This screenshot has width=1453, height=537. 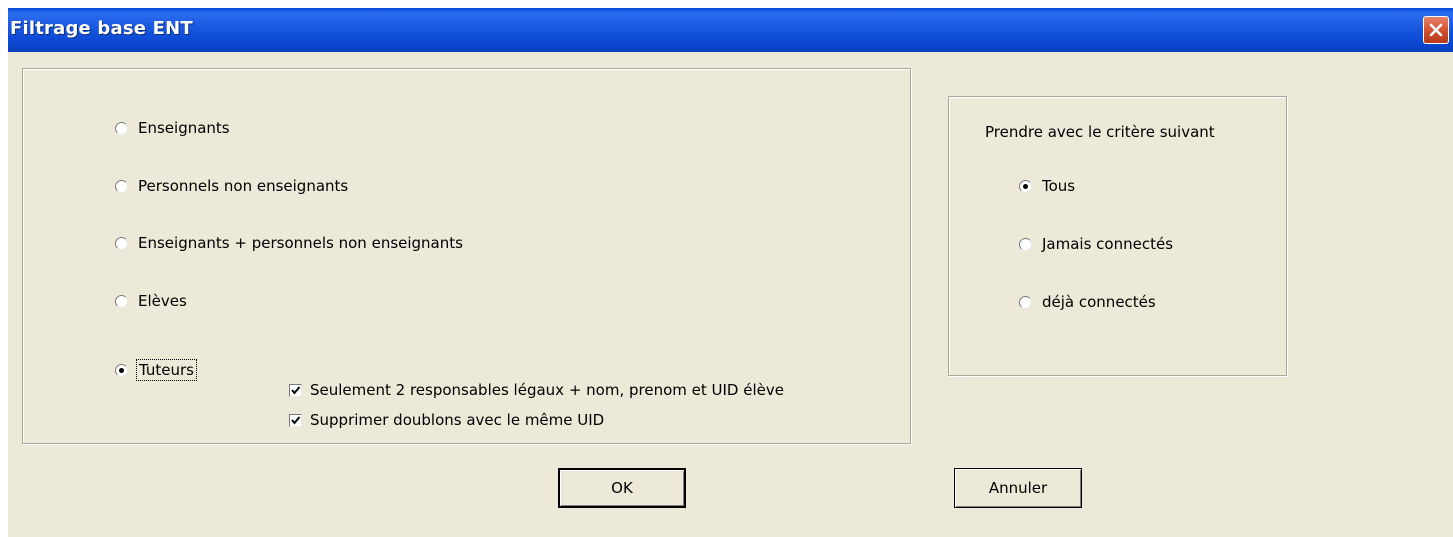 I want to click on checkbox-supprimer-doublons: Supprimer doublons avec le même UID, so click(x=446, y=420).